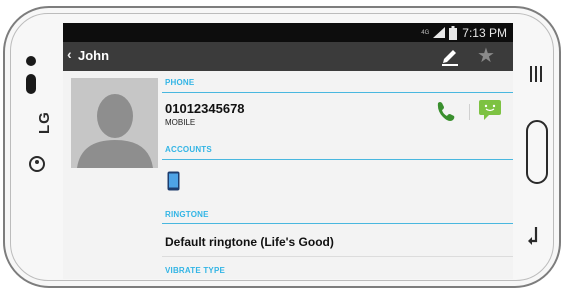 This screenshot has width=566, height=293. Describe the element at coordinates (36, 143) in the screenshot. I see `lg-logo: LG` at that location.